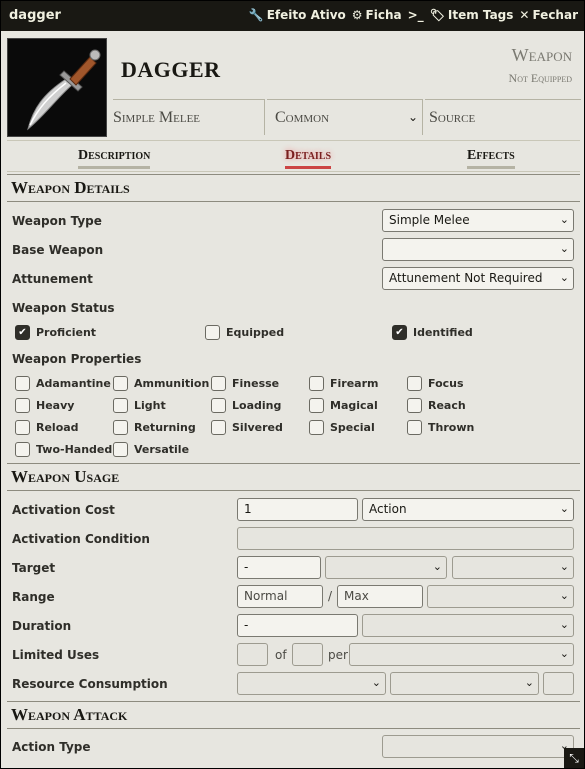  Describe the element at coordinates (416, 15) in the screenshot. I see `terminal-button: >_` at that location.